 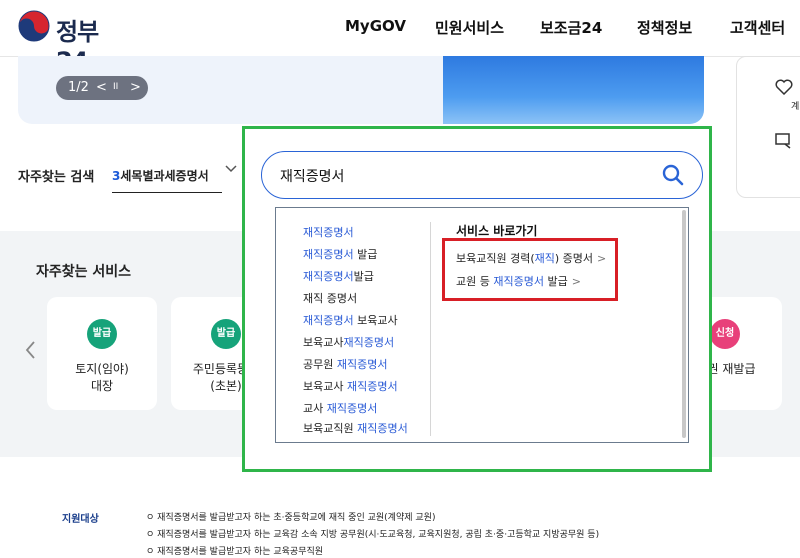 I want to click on suggestion-item: 보육교직원 재직증명서, so click(x=355, y=428).